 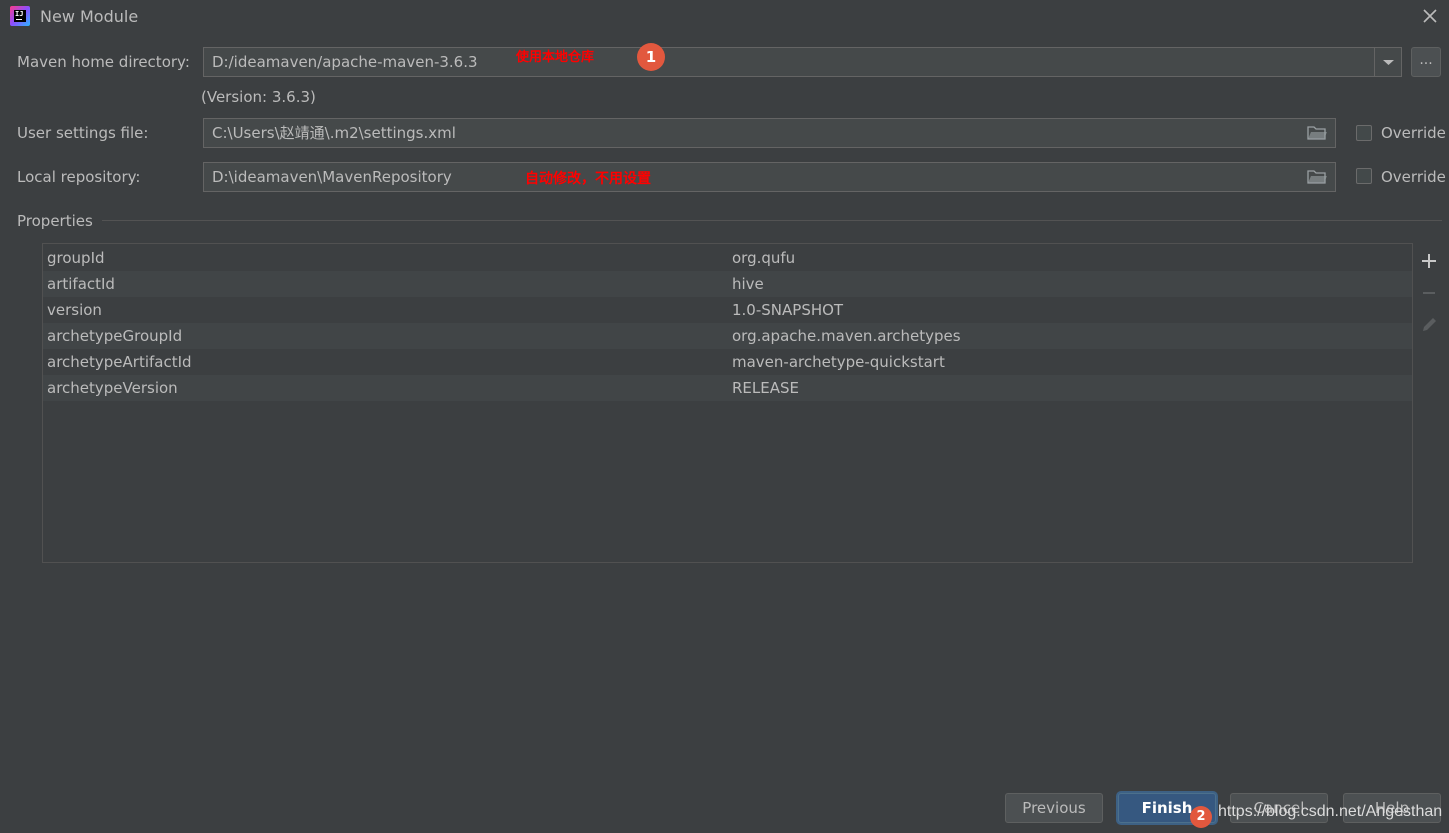 I want to click on property-value: org.qufu, so click(x=764, y=258).